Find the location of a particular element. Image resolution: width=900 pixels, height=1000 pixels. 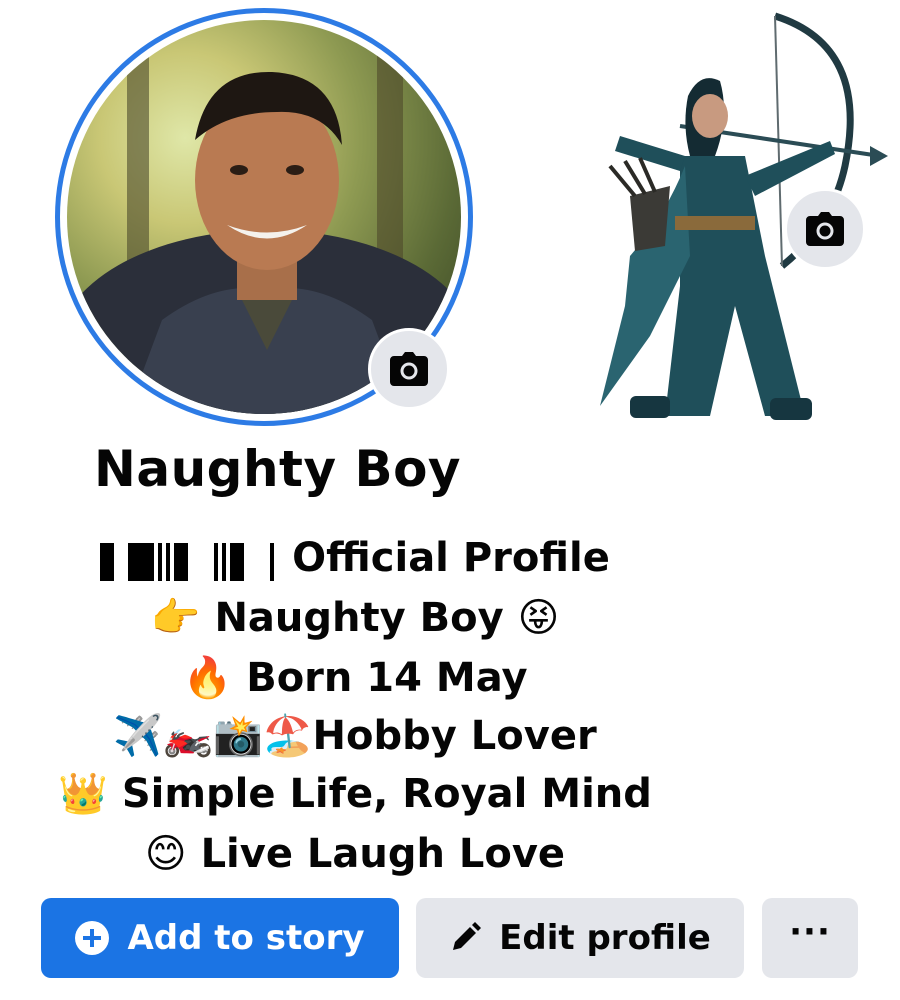

bio-text: Live Laugh Love is located at coordinates (383, 854).